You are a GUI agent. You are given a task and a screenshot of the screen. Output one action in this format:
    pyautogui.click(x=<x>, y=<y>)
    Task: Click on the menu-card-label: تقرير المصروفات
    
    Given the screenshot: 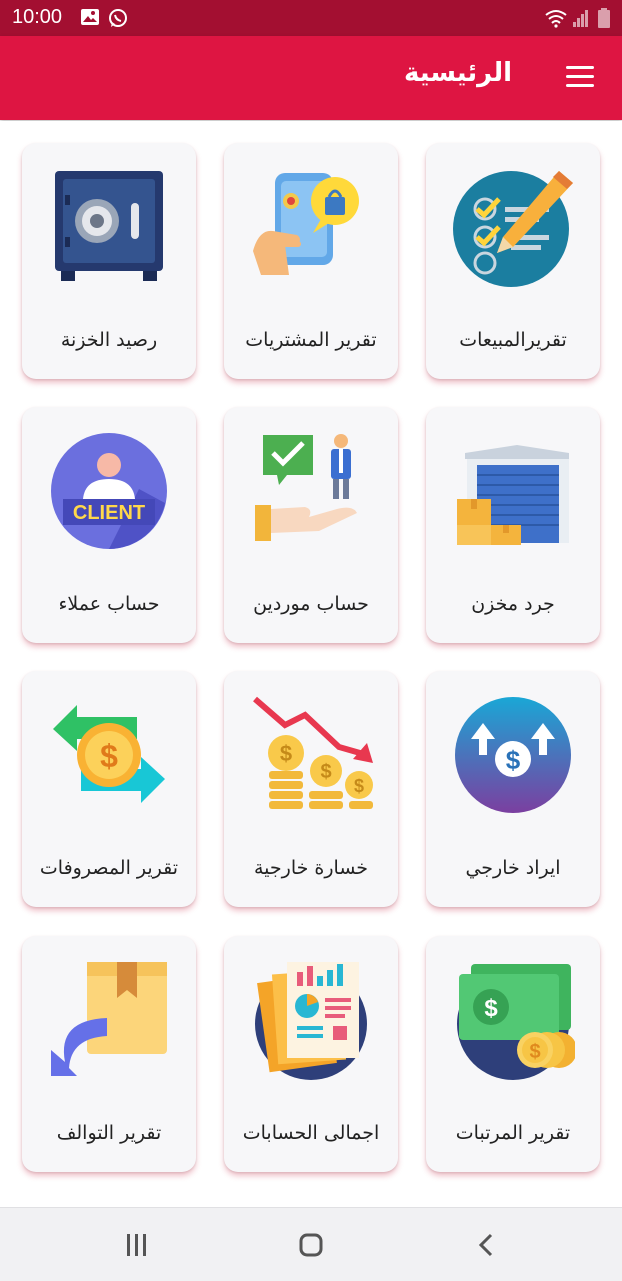 What is the action you would take?
    pyautogui.click(x=109, y=868)
    